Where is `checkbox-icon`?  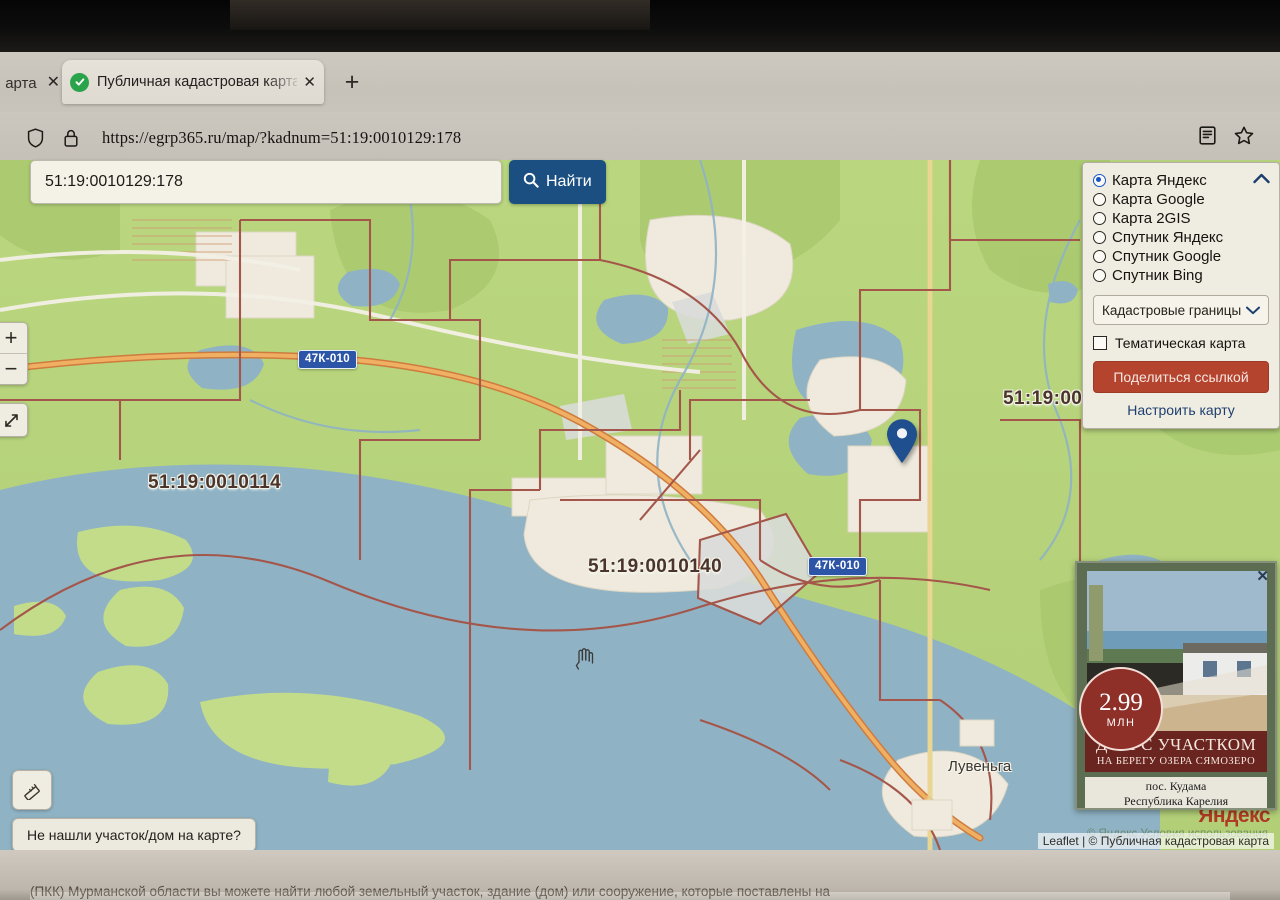
checkbox-icon is located at coordinates (1100, 343).